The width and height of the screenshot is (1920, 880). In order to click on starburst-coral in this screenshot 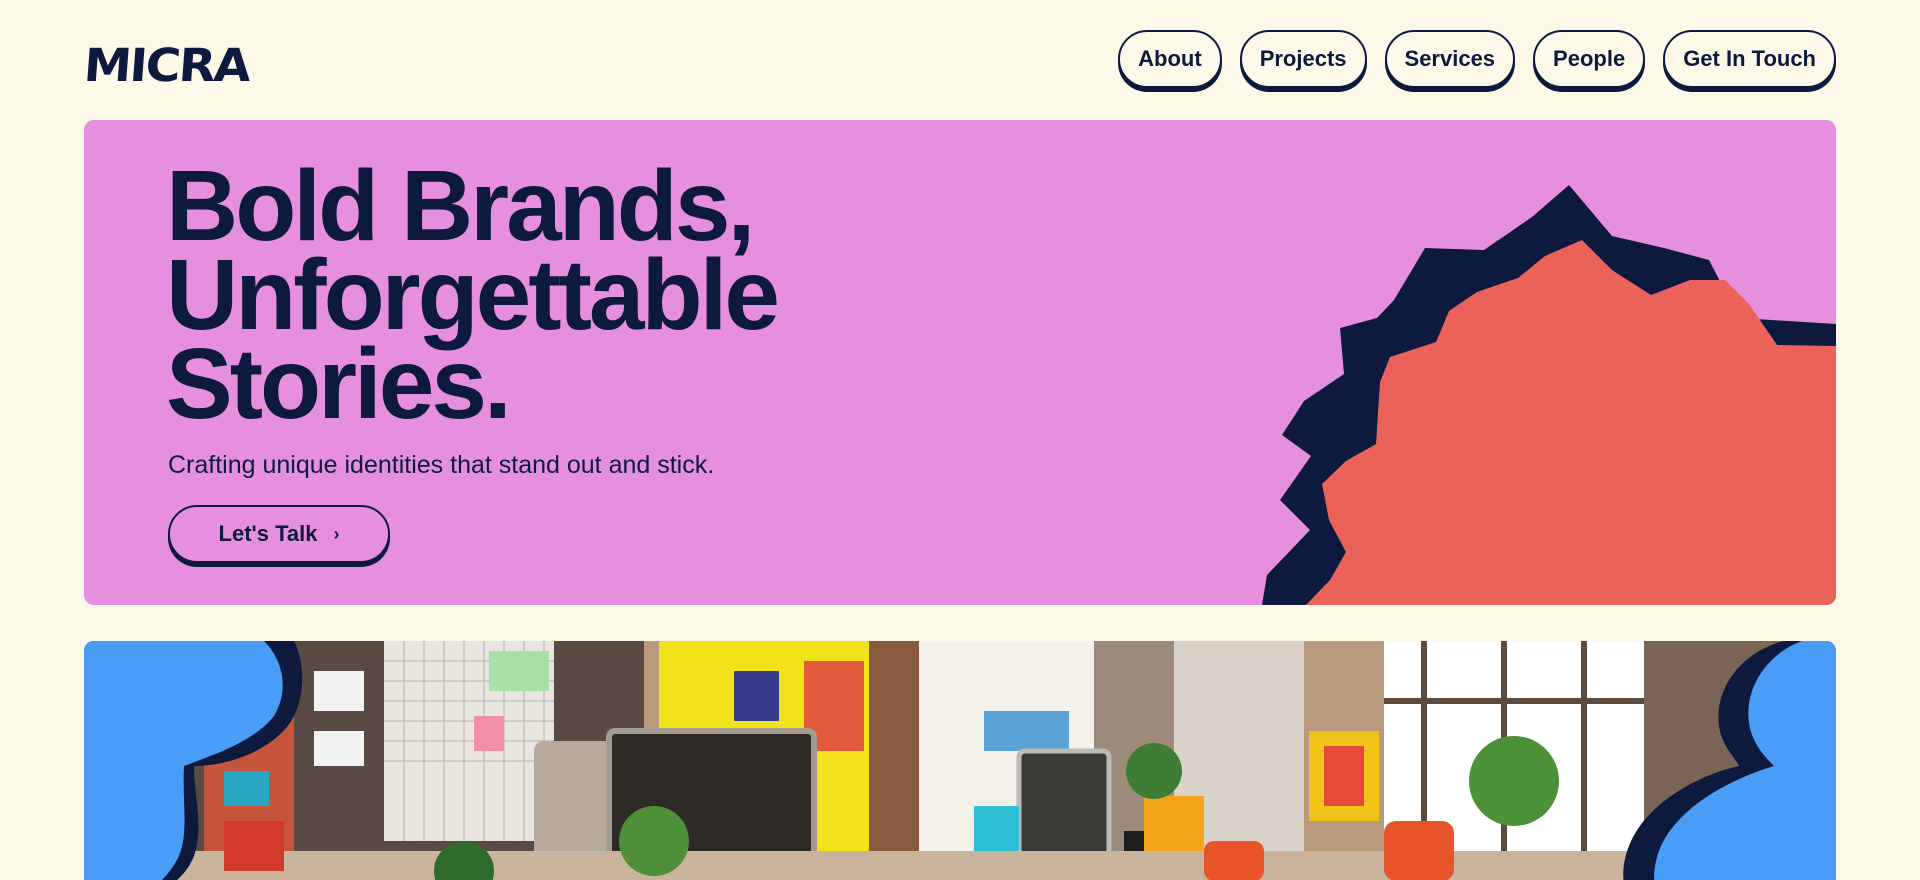, I will do `click(1571, 422)`.